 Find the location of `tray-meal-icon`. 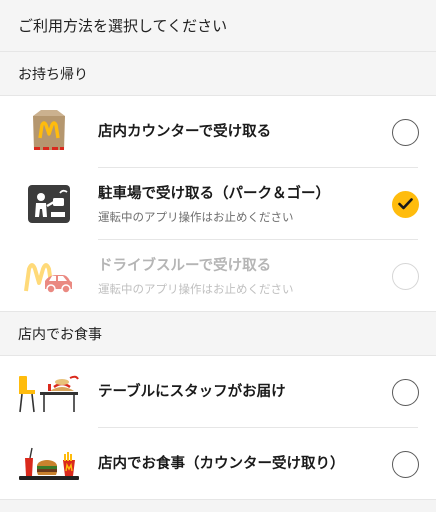

tray-meal-icon is located at coordinates (49, 464).